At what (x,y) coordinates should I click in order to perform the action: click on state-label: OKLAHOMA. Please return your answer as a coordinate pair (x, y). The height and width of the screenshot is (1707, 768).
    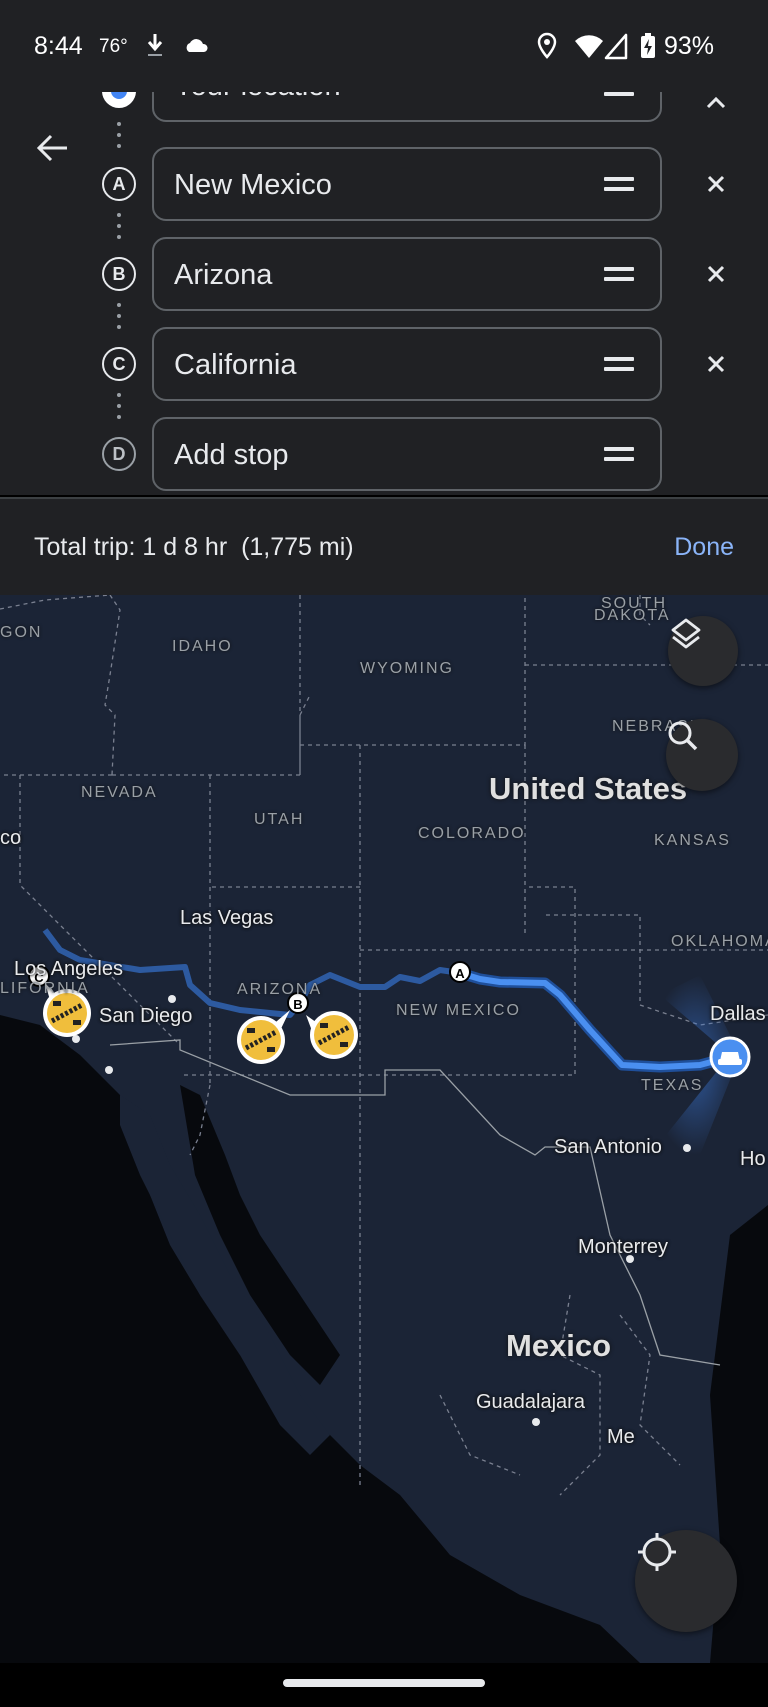
    Looking at the image, I should click on (719, 941).